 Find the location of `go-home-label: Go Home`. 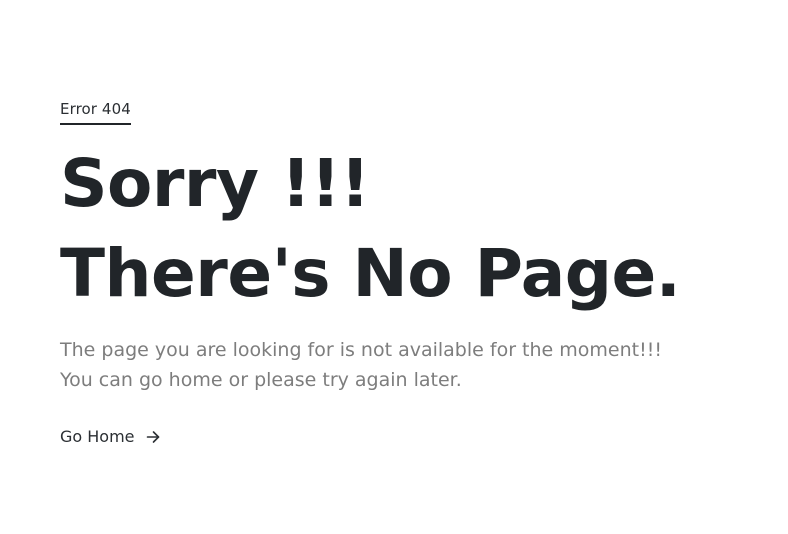

go-home-label: Go Home is located at coordinates (97, 436).